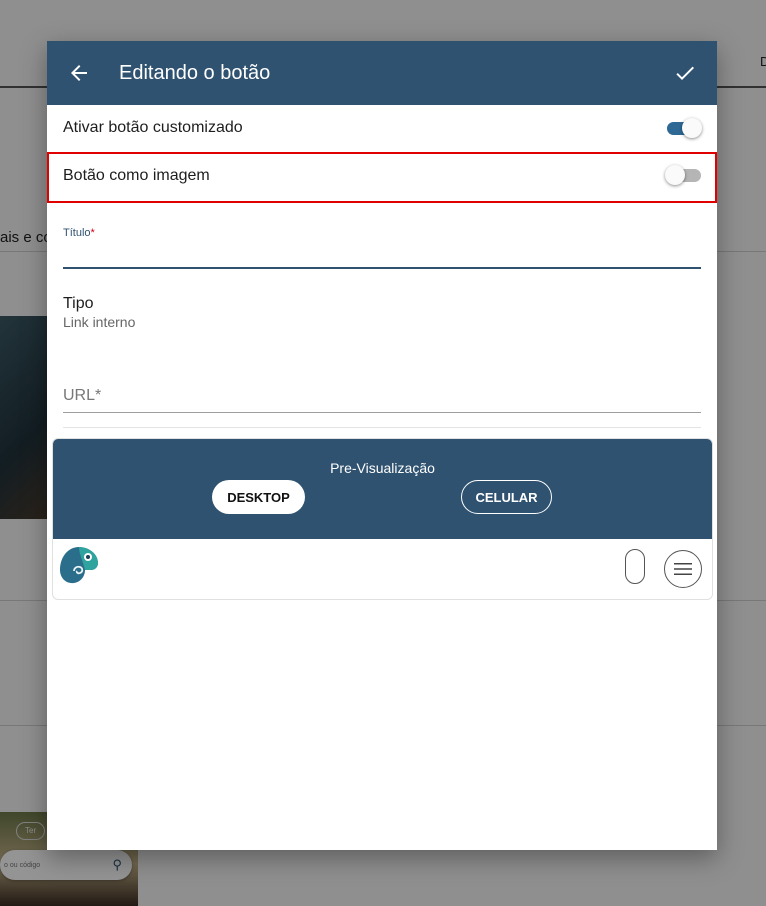  What do you see at coordinates (258, 497) in the screenshot?
I see `desktop-button: DESKTOP` at bounding box center [258, 497].